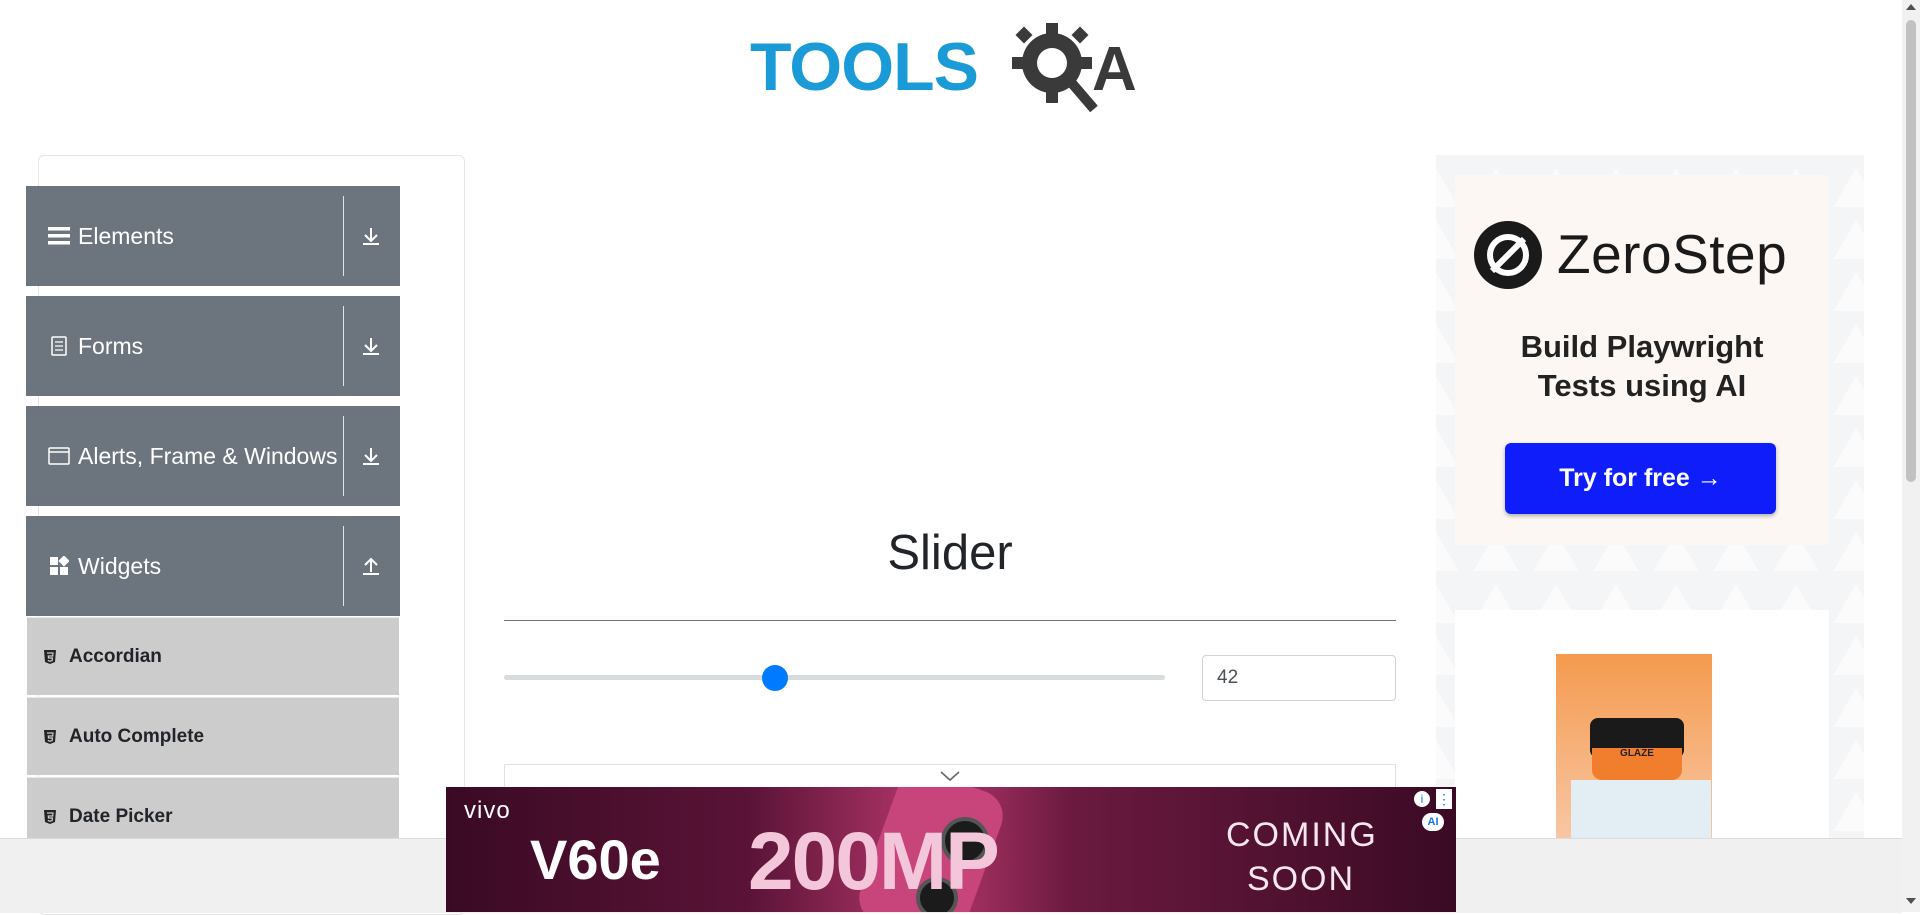 The image size is (1920, 915). What do you see at coordinates (1433, 822) in the screenshot?
I see `ai-badge: AI` at bounding box center [1433, 822].